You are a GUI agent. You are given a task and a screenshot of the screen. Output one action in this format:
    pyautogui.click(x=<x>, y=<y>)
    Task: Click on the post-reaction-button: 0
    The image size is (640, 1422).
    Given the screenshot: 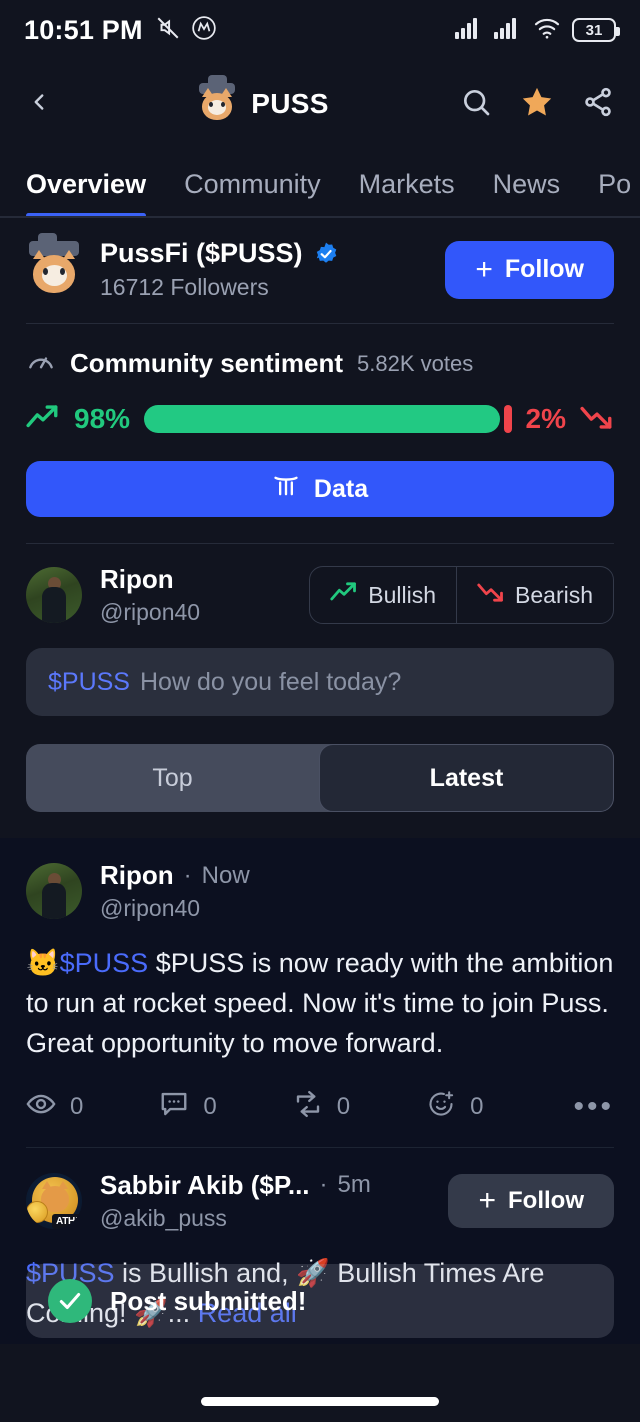 What is the action you would take?
    pyautogui.click(x=454, y=1107)
    